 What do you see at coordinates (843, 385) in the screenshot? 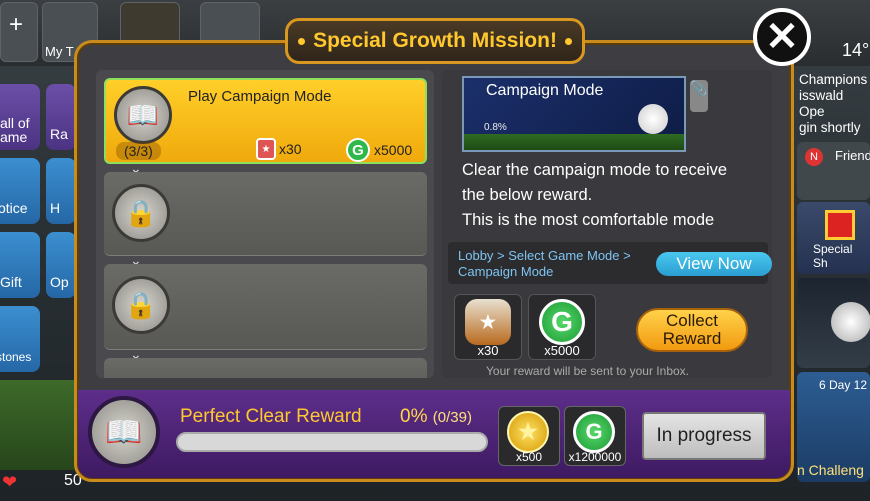
I see `day-countdown-label: 6 Day 12` at bounding box center [843, 385].